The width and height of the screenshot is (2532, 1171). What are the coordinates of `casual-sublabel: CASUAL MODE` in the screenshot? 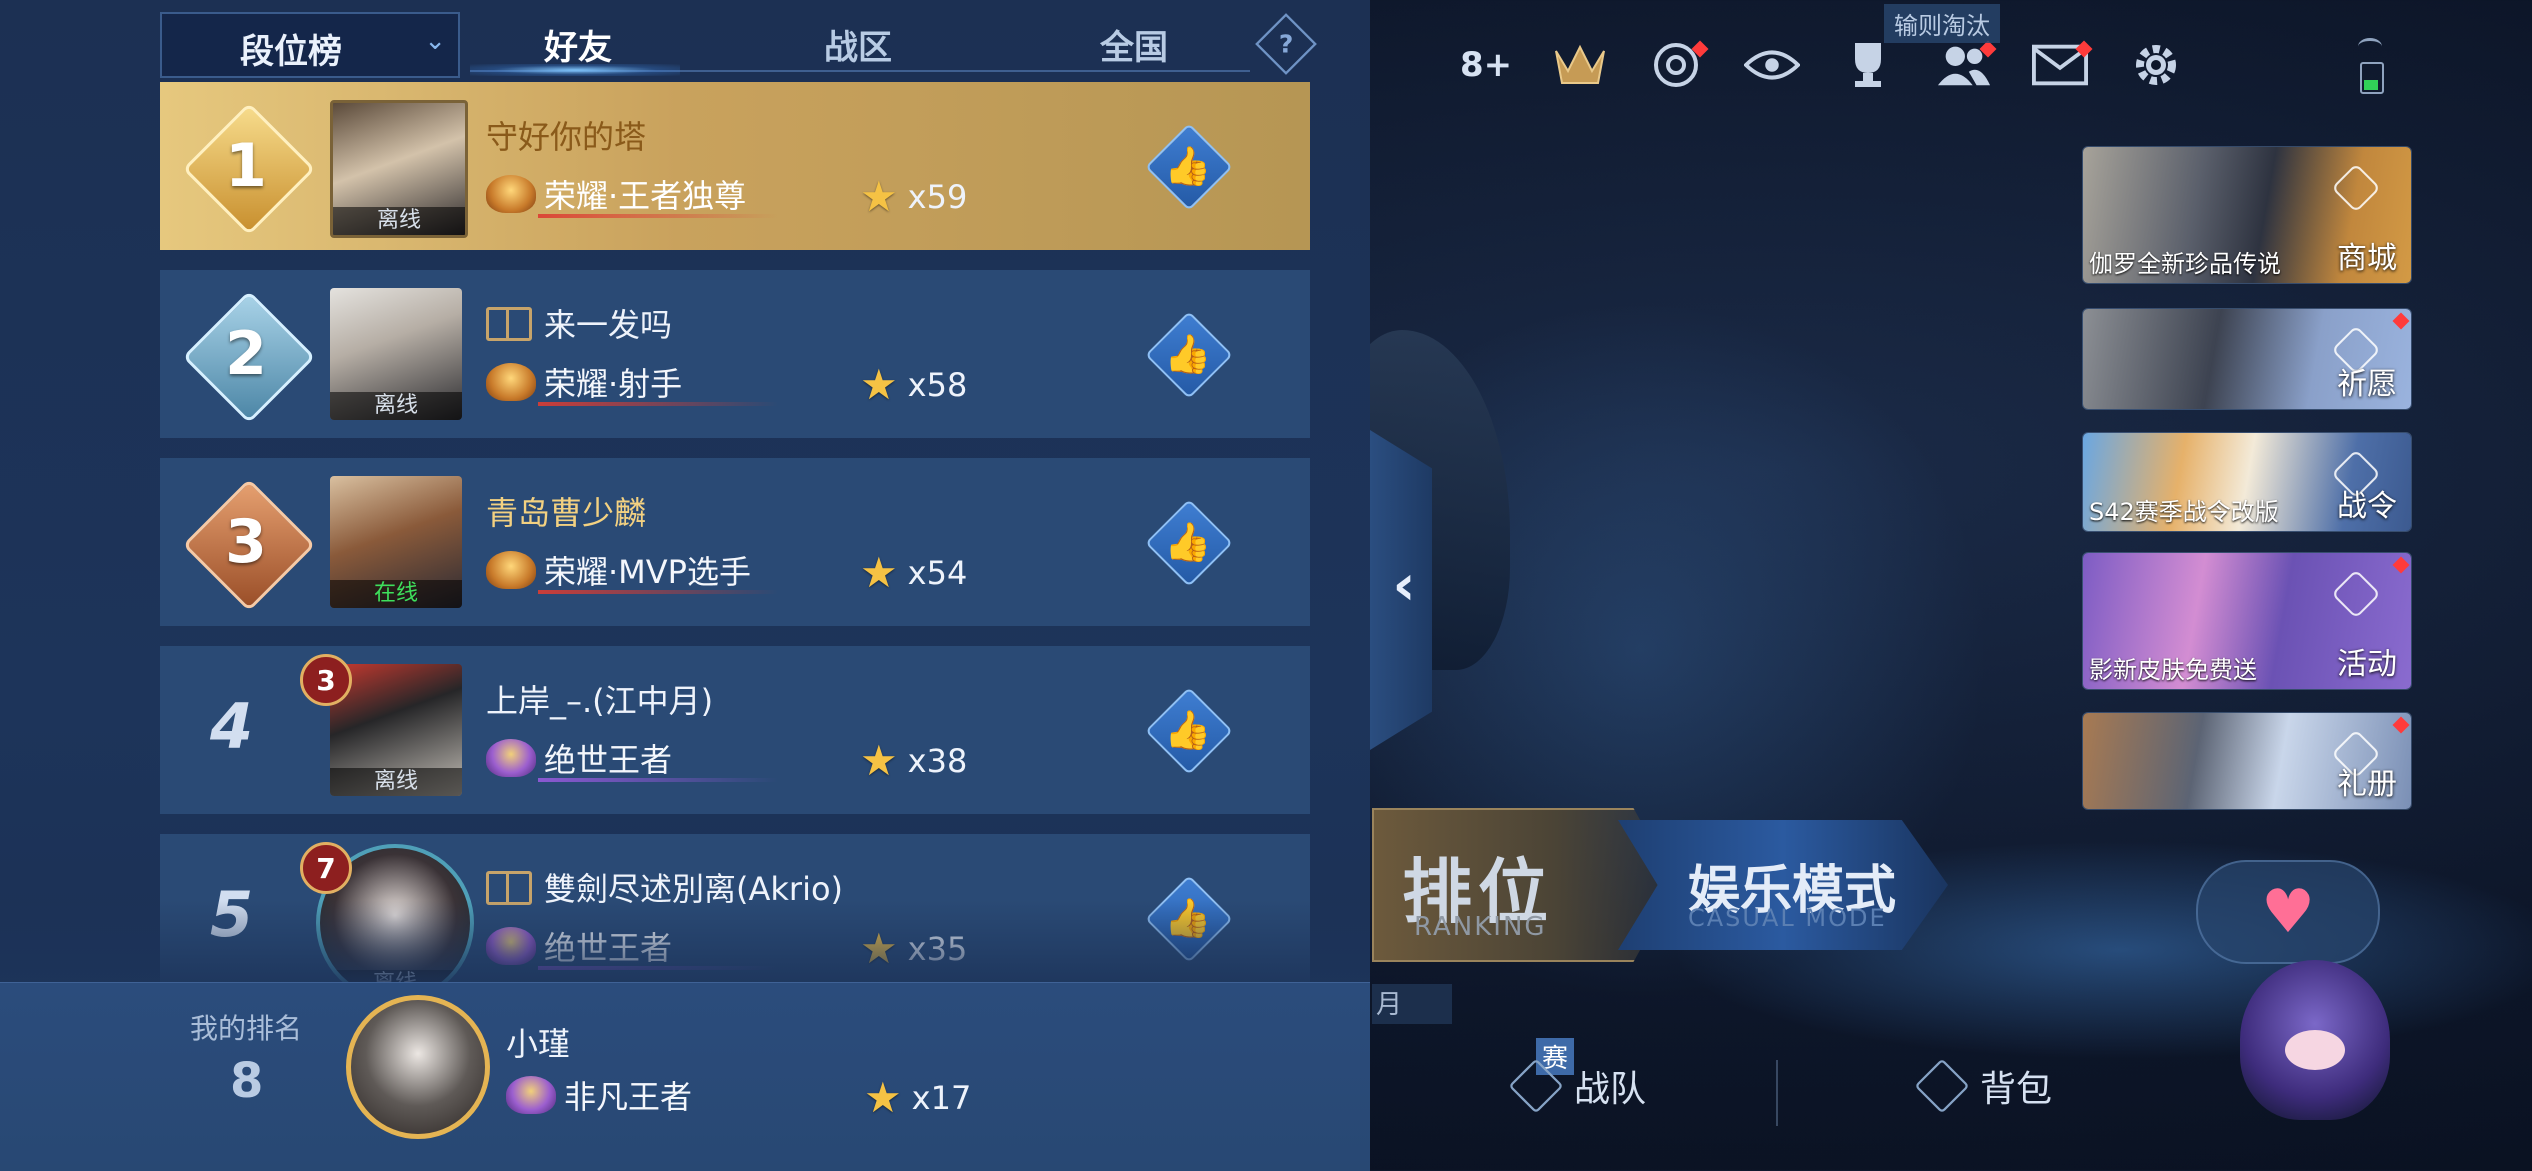 It's located at (1787, 918).